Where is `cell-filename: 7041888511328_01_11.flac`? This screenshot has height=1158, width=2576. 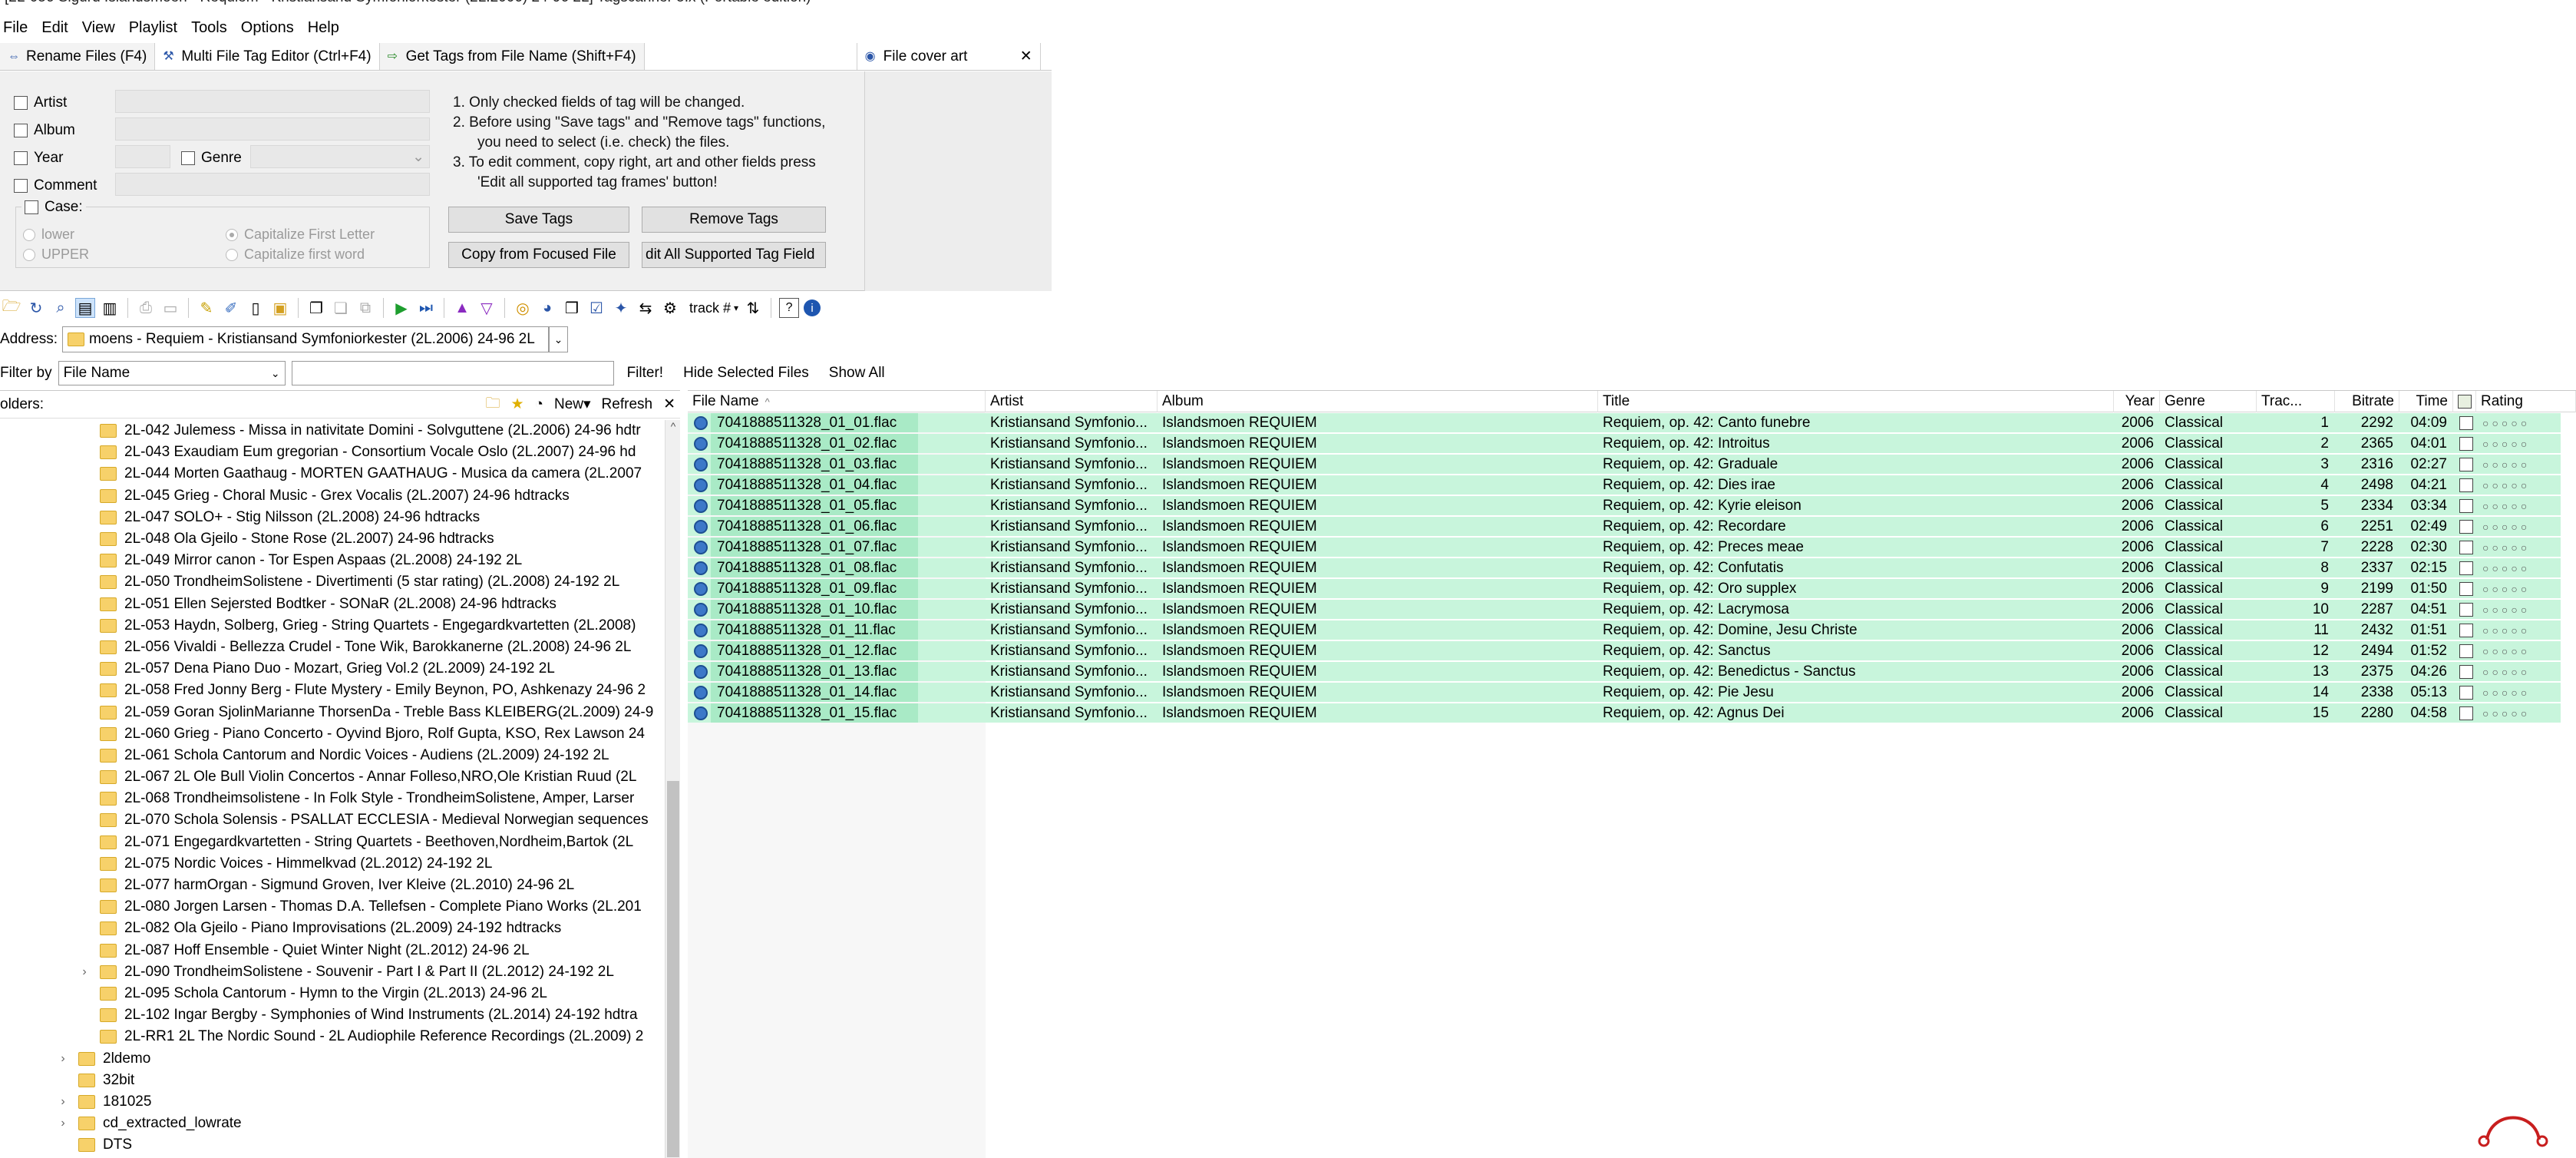
cell-filename: 7041888511328_01_11.flac is located at coordinates (849, 630).